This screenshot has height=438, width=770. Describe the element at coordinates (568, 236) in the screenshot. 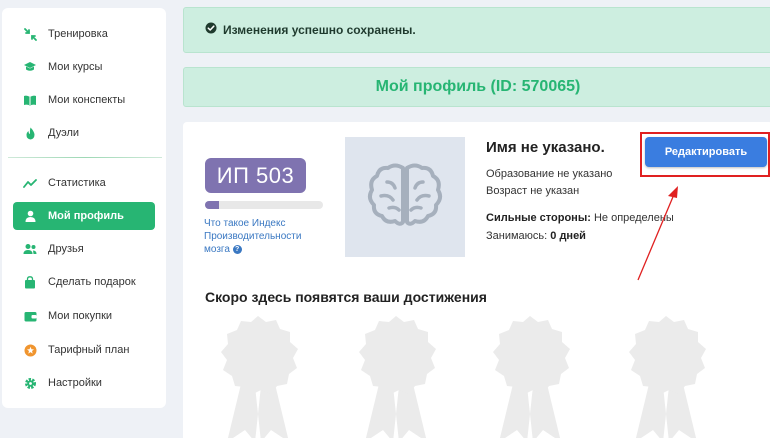

I see `studying-value: 0 дней` at that location.